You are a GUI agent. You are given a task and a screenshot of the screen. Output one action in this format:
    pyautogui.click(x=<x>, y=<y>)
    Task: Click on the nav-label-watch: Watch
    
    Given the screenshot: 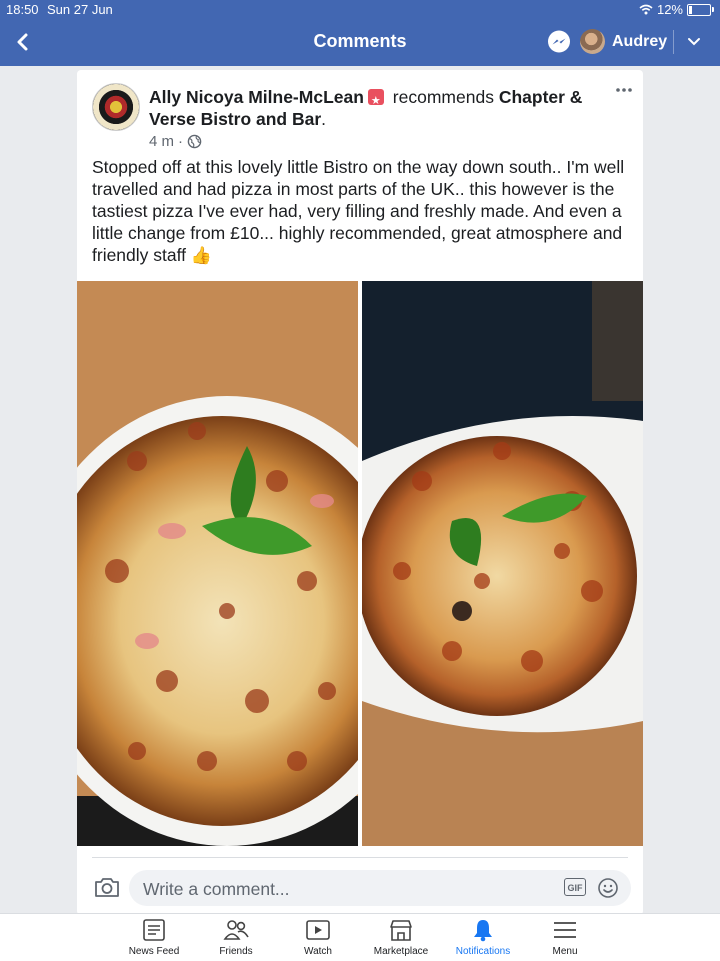 What is the action you would take?
    pyautogui.click(x=318, y=951)
    